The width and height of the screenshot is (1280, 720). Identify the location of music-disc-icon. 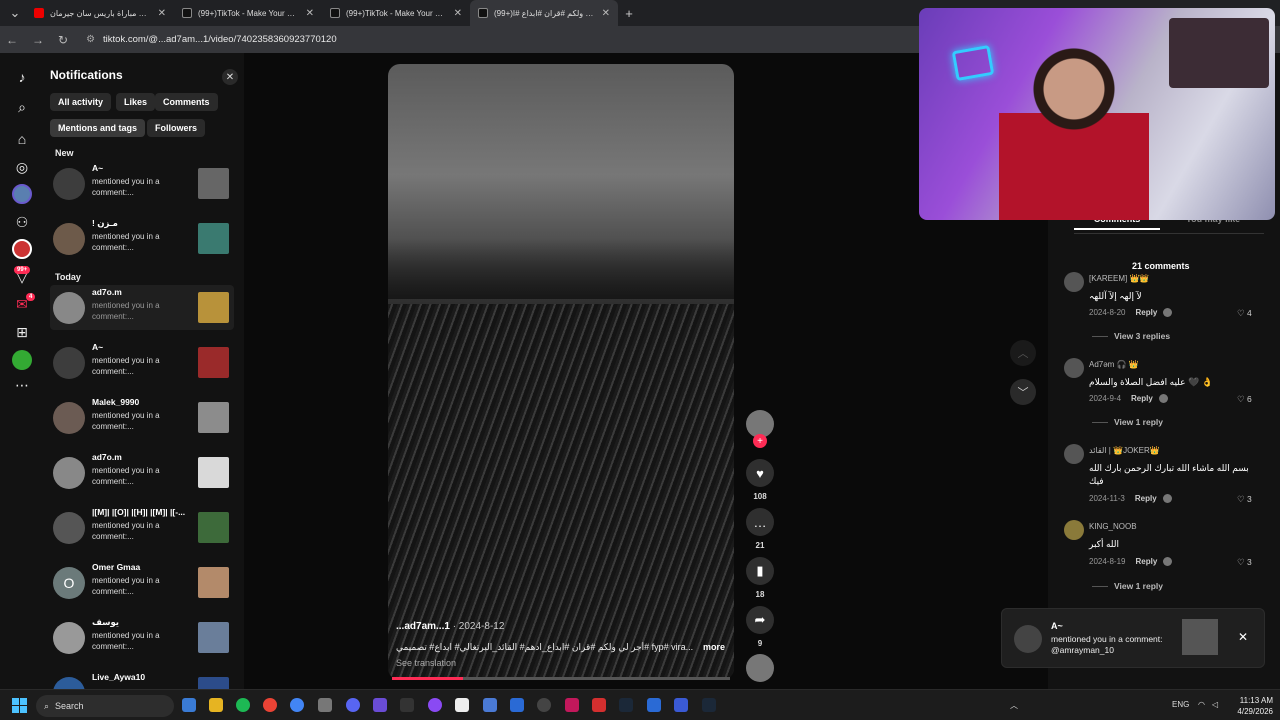
(760, 668).